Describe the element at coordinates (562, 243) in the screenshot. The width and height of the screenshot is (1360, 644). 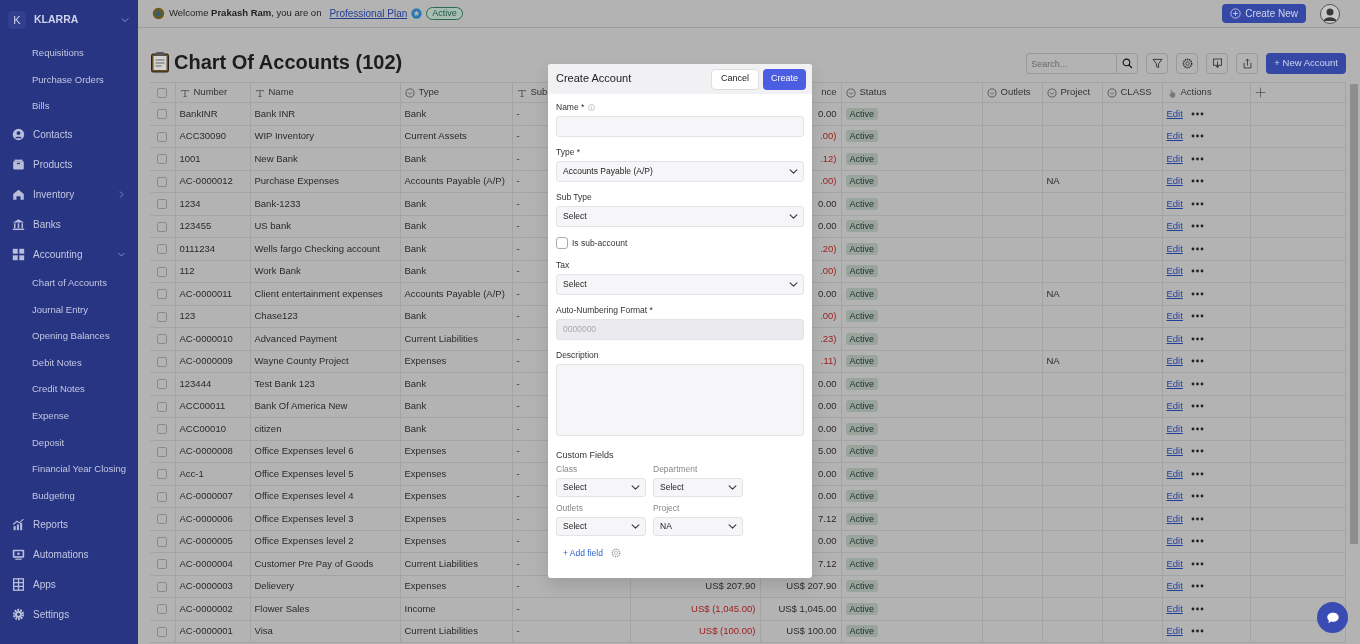
I see `checkbox` at that location.